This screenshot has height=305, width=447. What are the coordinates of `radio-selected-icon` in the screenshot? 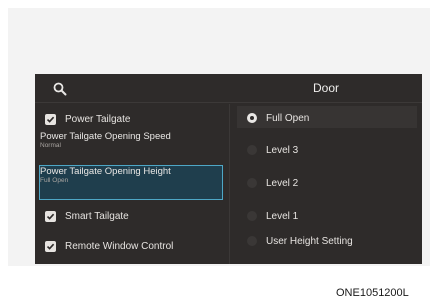 It's located at (252, 118).